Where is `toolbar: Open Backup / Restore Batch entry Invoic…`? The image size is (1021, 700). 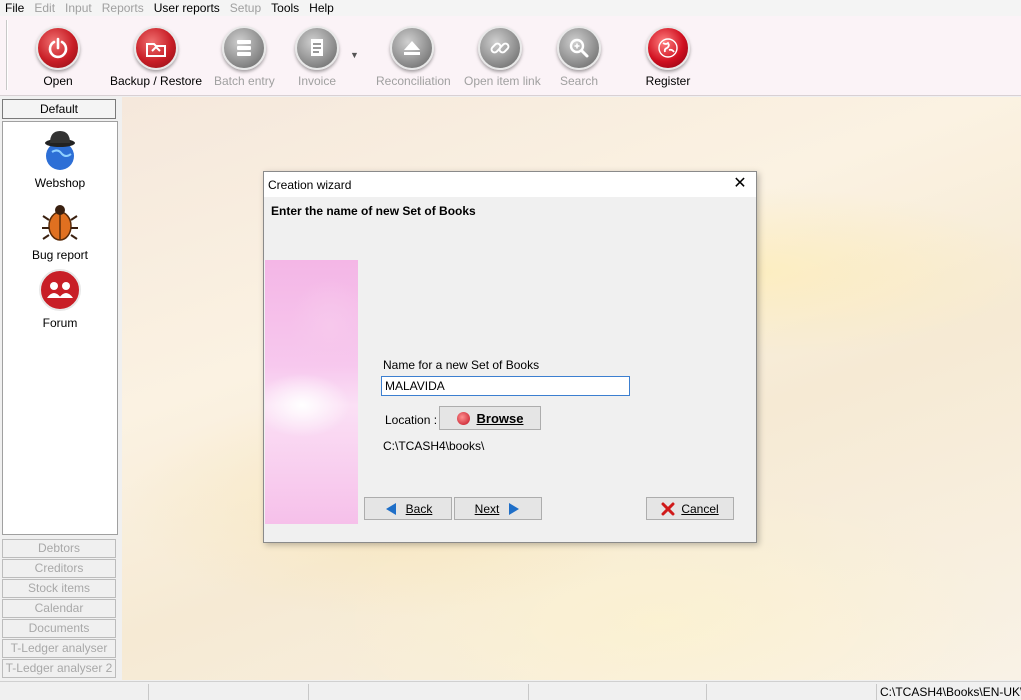
toolbar: Open Backup / Restore Batch entry Invoic… is located at coordinates (510, 56).